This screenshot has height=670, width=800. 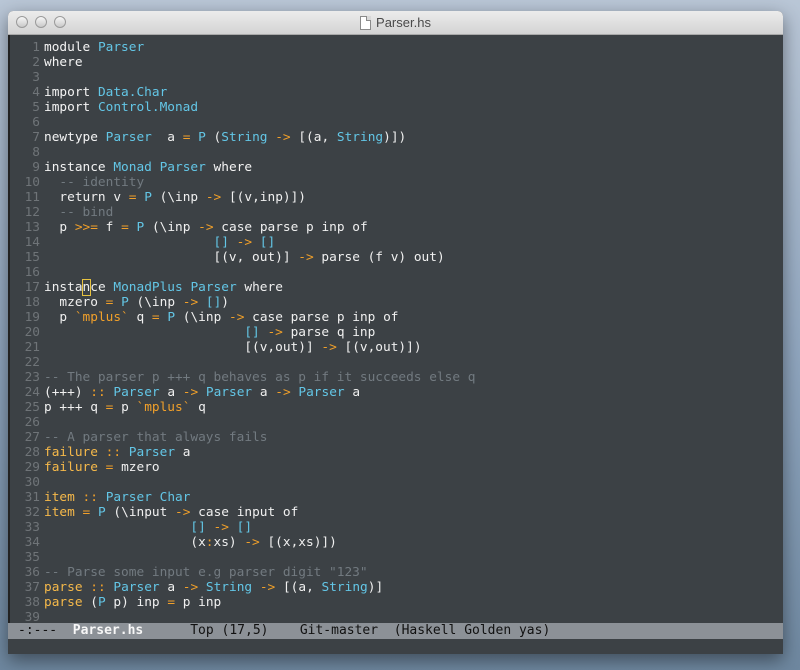 What do you see at coordinates (396, 257) in the screenshot?
I see `code-line: 15 [(v, out)] -> parse (f v) out)` at bounding box center [396, 257].